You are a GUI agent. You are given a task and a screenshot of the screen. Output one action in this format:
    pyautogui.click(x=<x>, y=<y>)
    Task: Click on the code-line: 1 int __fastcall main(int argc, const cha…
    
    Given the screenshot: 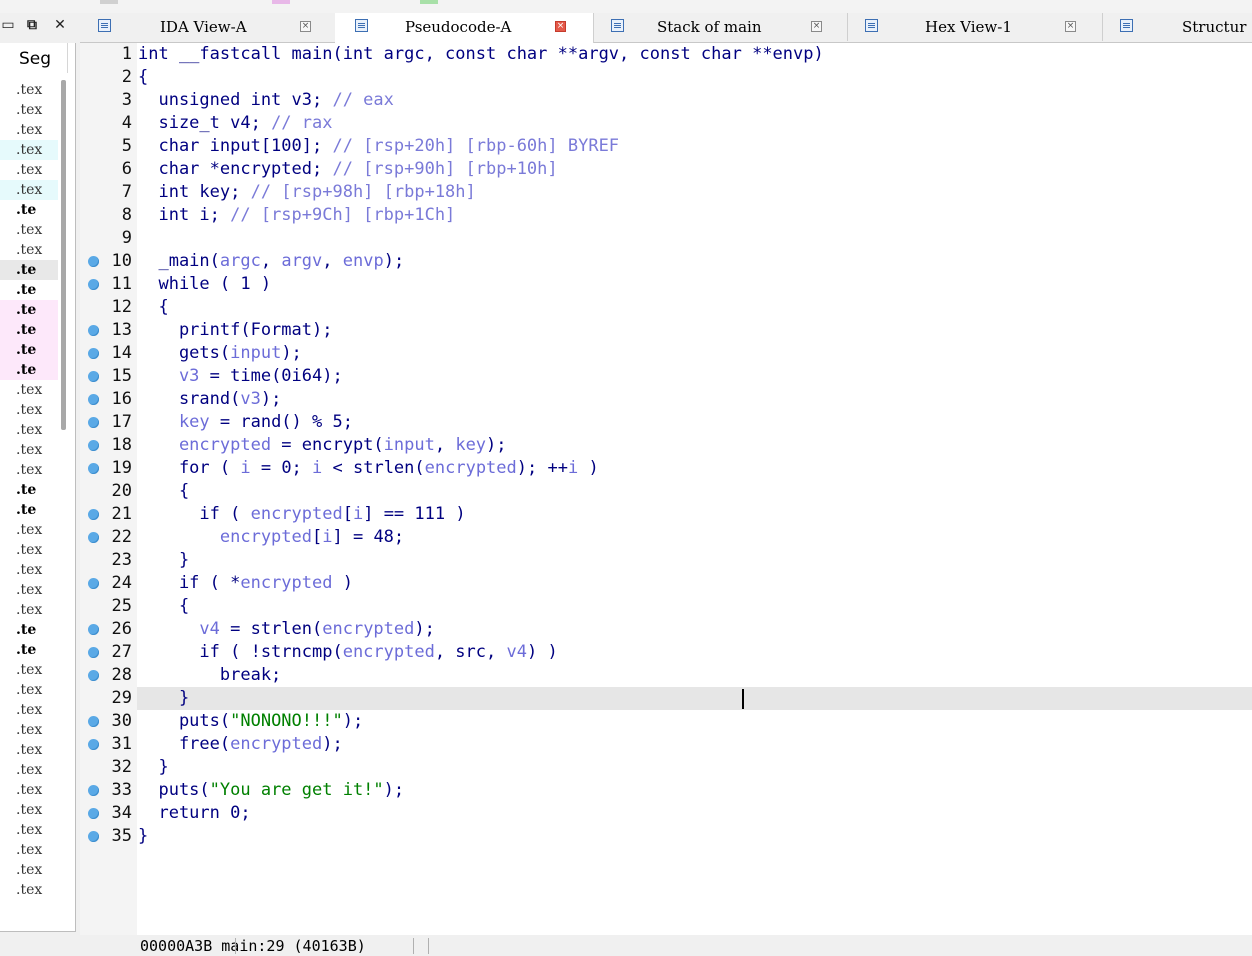 What is the action you would take?
    pyautogui.click(x=666, y=54)
    